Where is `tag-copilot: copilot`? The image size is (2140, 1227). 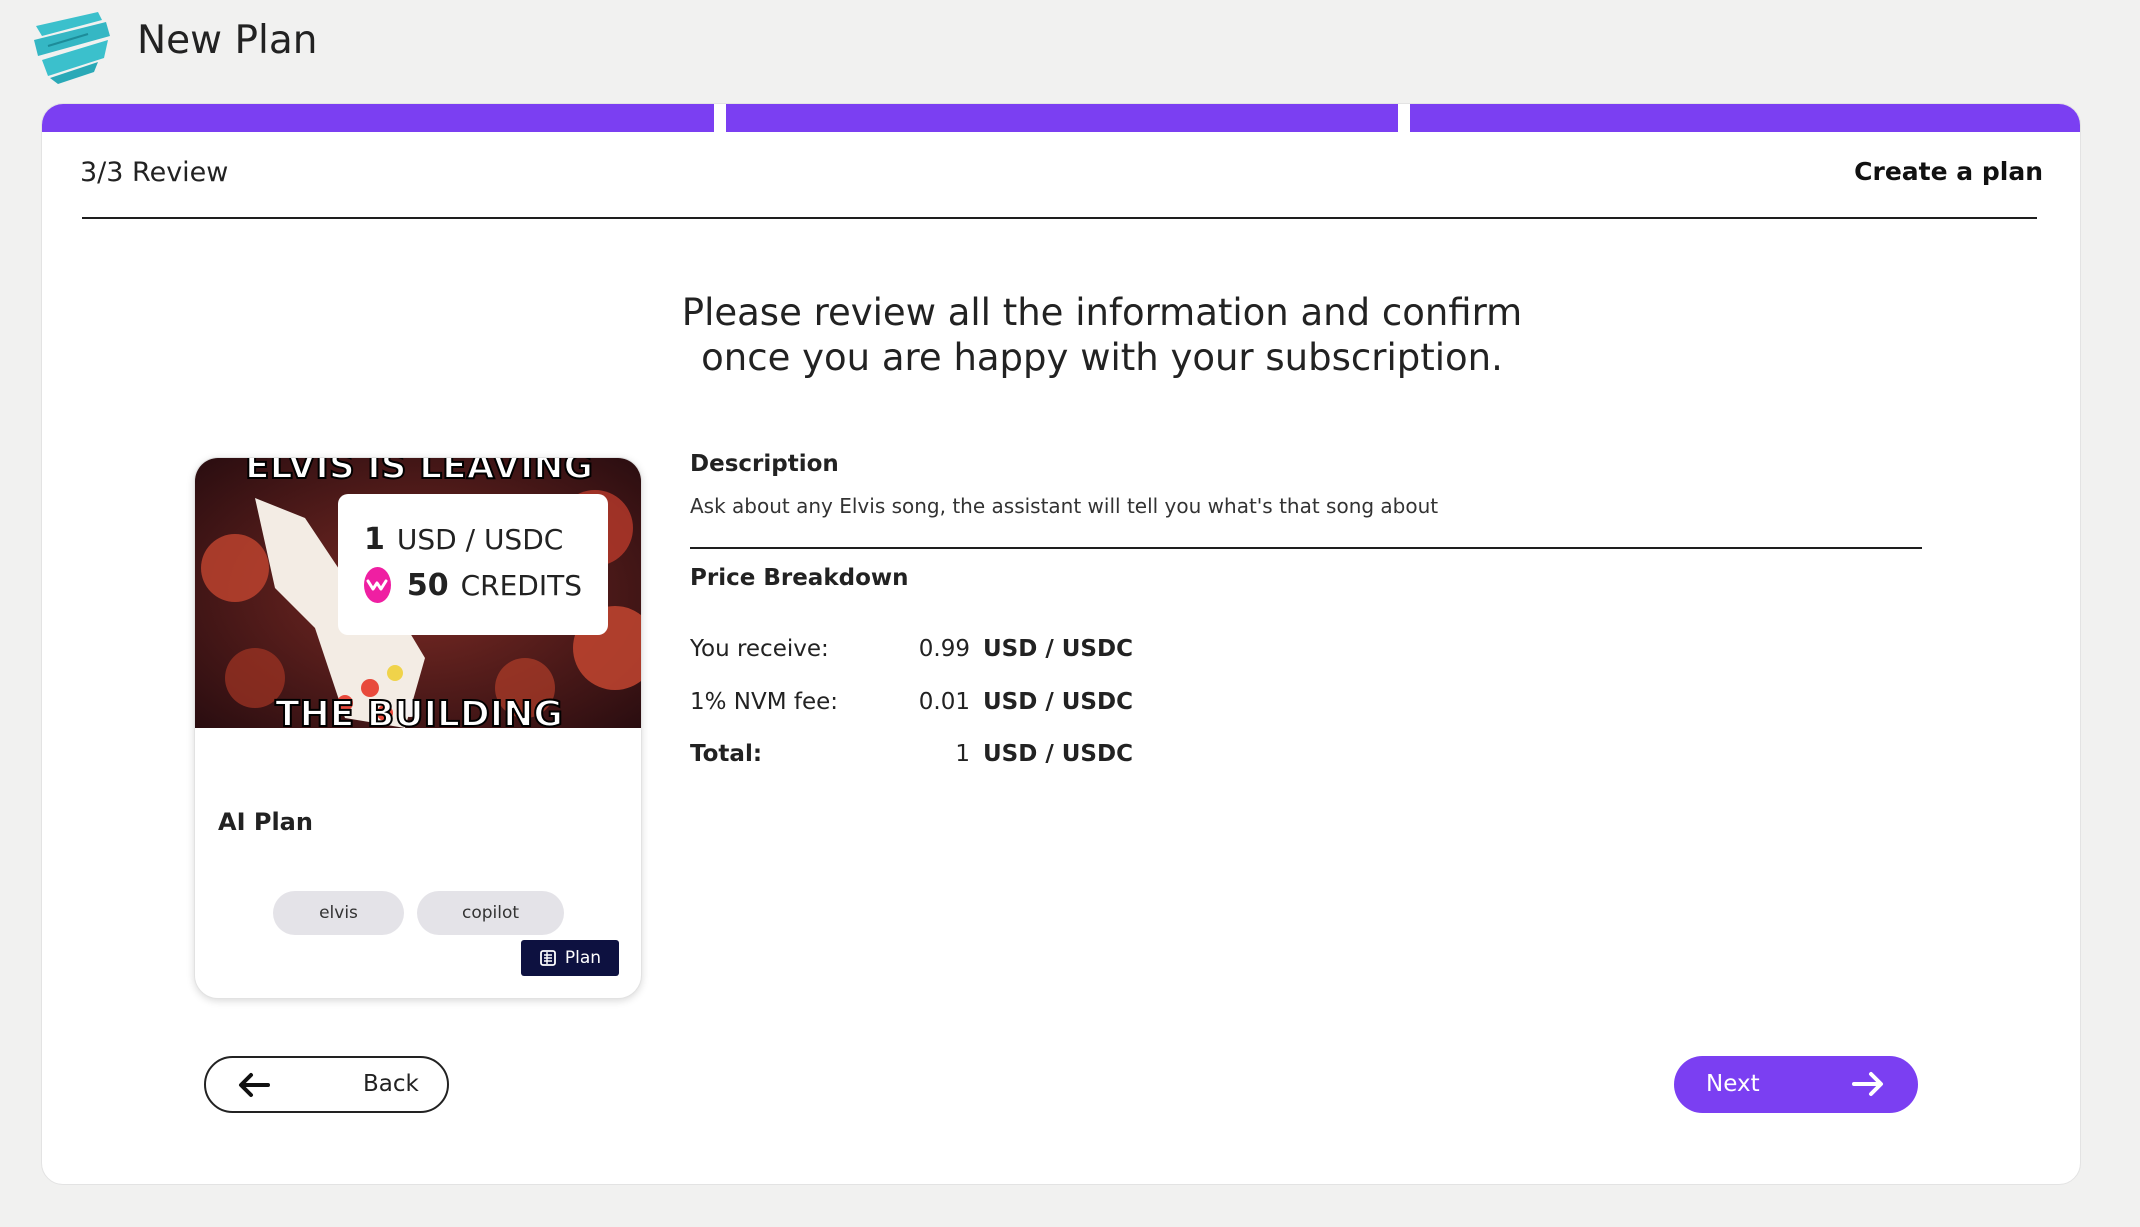 tag-copilot: copilot is located at coordinates (490, 913).